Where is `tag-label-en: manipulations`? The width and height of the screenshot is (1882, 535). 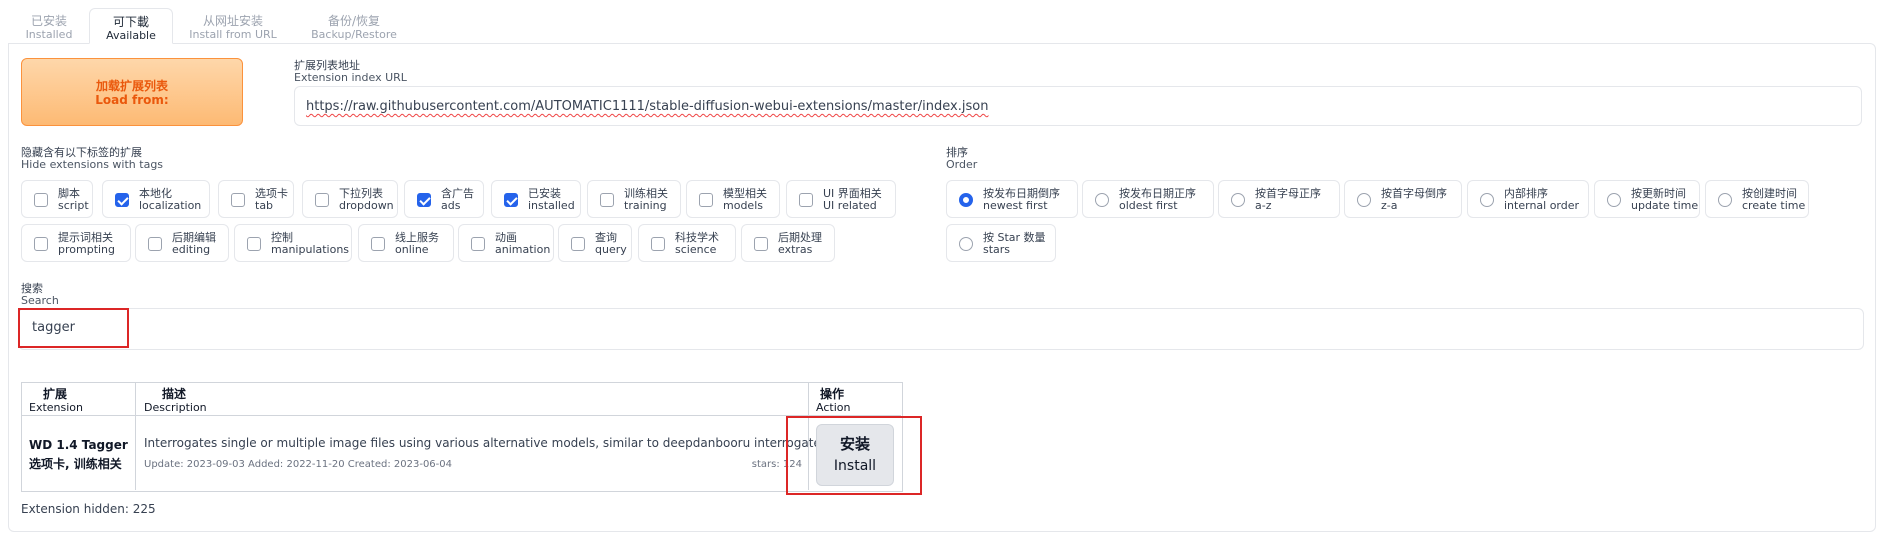 tag-label-en: manipulations is located at coordinates (310, 249).